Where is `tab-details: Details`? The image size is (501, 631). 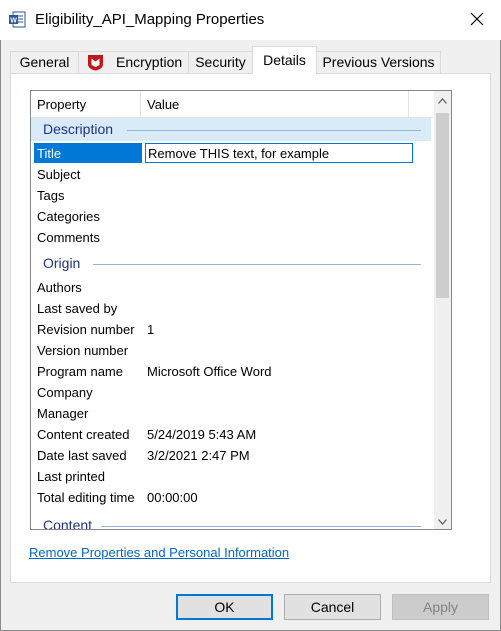
tab-details: Details is located at coordinates (284, 60).